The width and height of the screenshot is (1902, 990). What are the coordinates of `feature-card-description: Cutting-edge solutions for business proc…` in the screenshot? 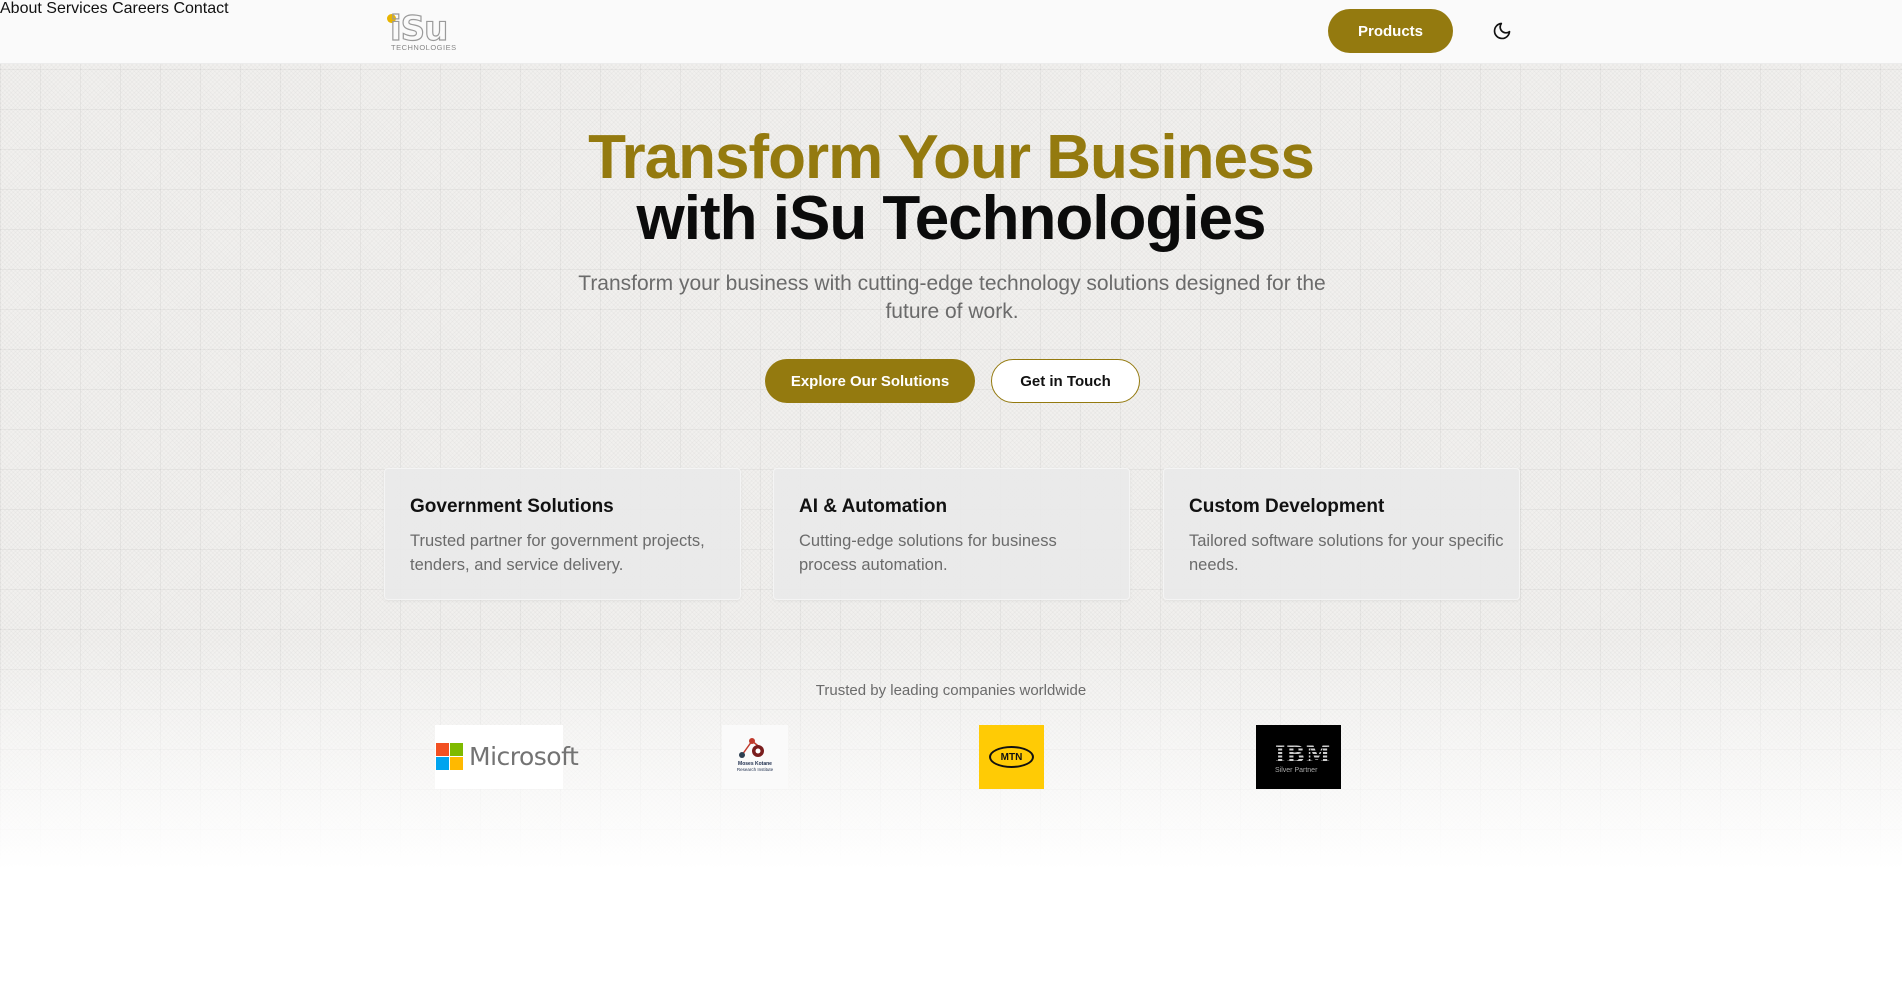 It's located at (928, 553).